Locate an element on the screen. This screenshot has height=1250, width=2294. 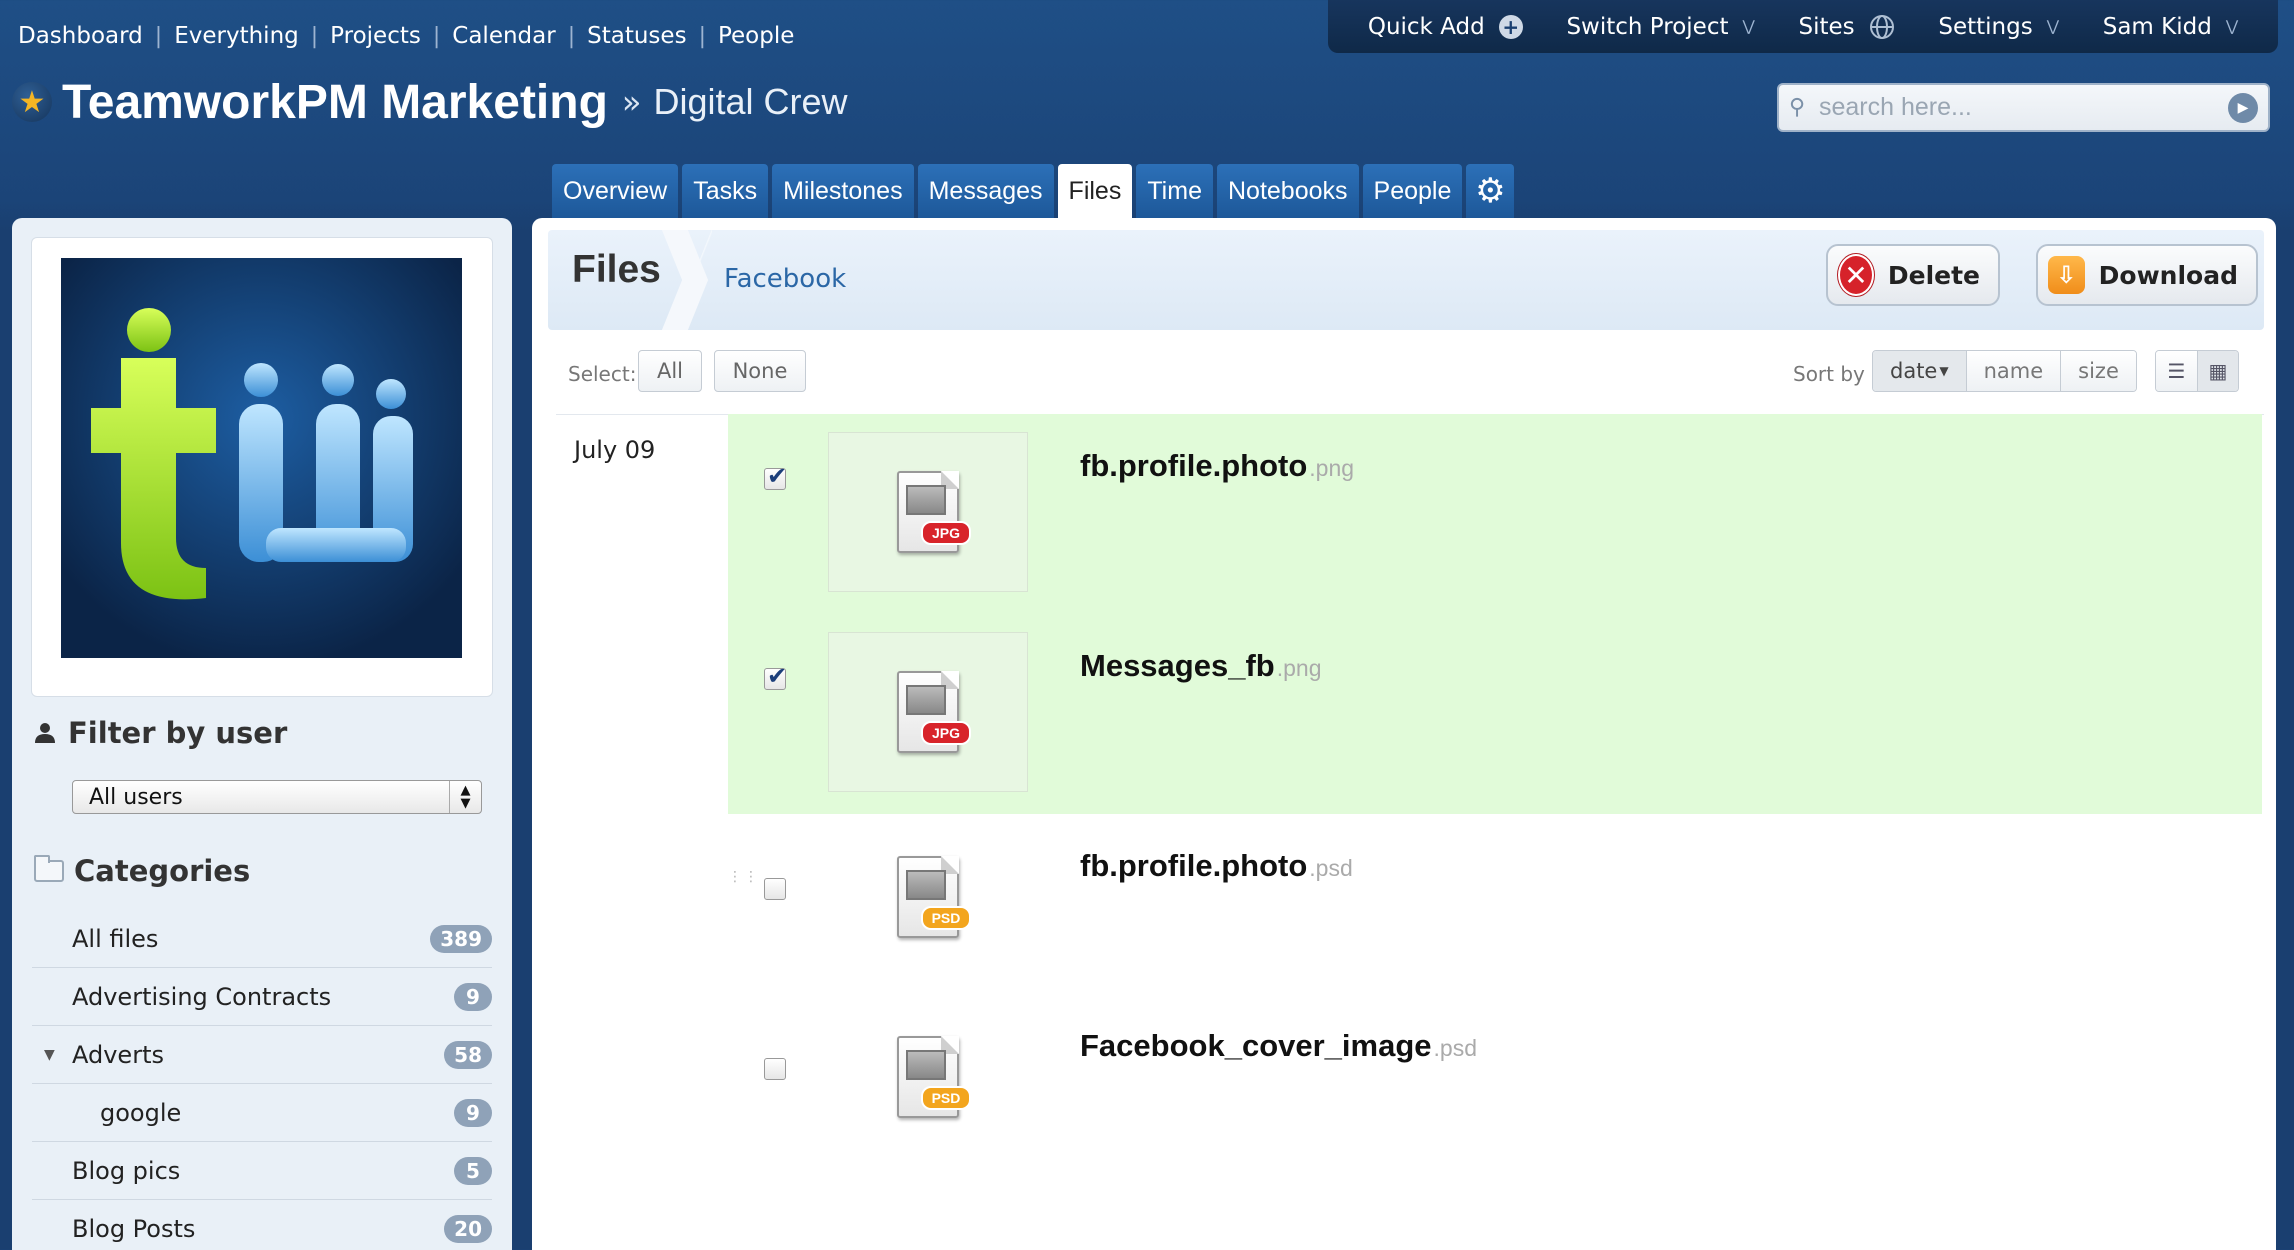
file-name-text: Messages_fb is located at coordinates (1177, 665).